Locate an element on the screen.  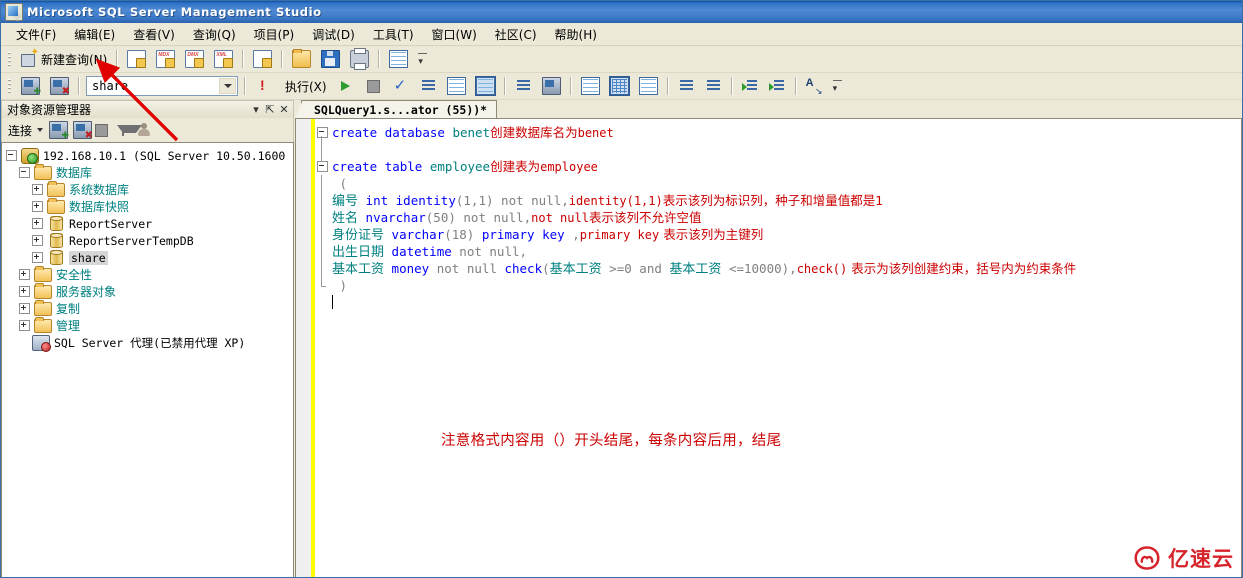
tree-node: 安全性 is located at coordinates (147, 274).